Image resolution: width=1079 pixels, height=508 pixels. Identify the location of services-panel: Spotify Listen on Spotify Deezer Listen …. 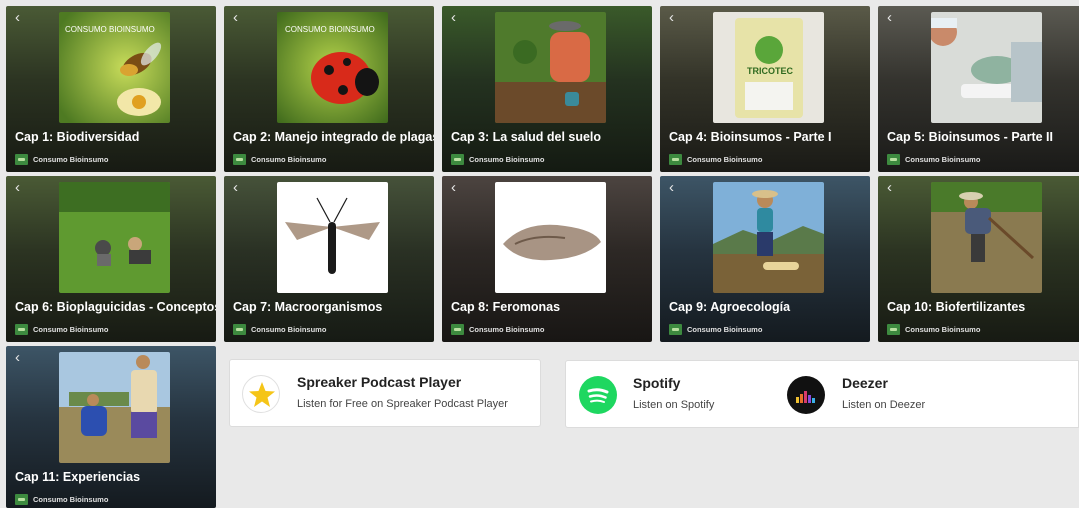
(822, 394).